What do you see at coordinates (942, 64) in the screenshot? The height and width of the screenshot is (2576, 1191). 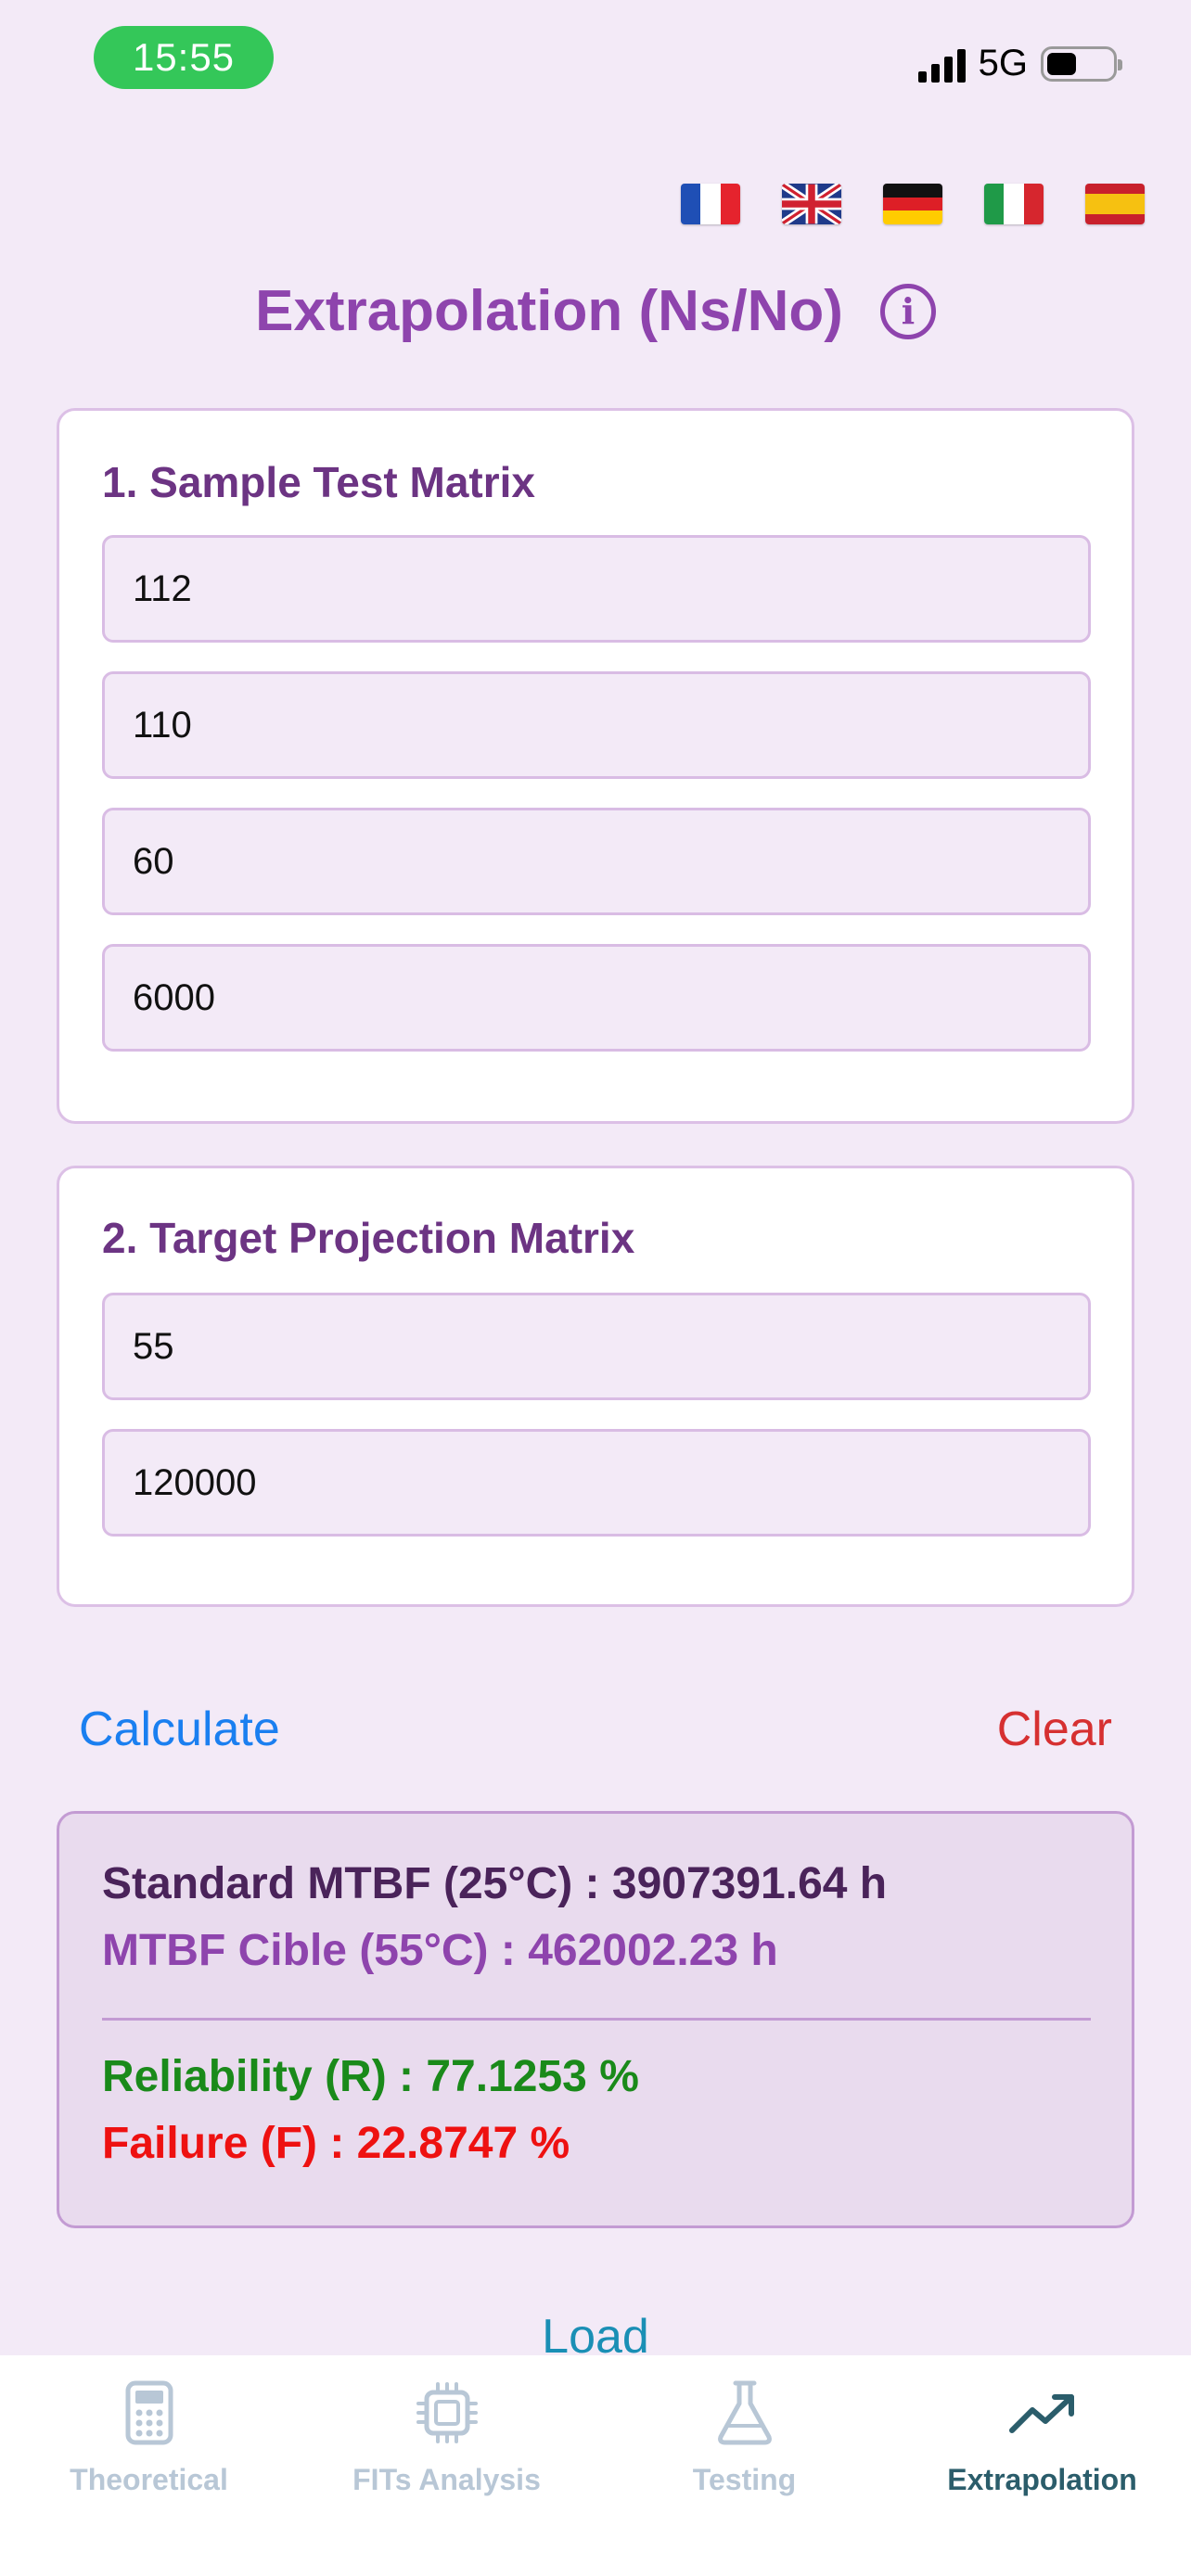 I see `signal-icon` at bounding box center [942, 64].